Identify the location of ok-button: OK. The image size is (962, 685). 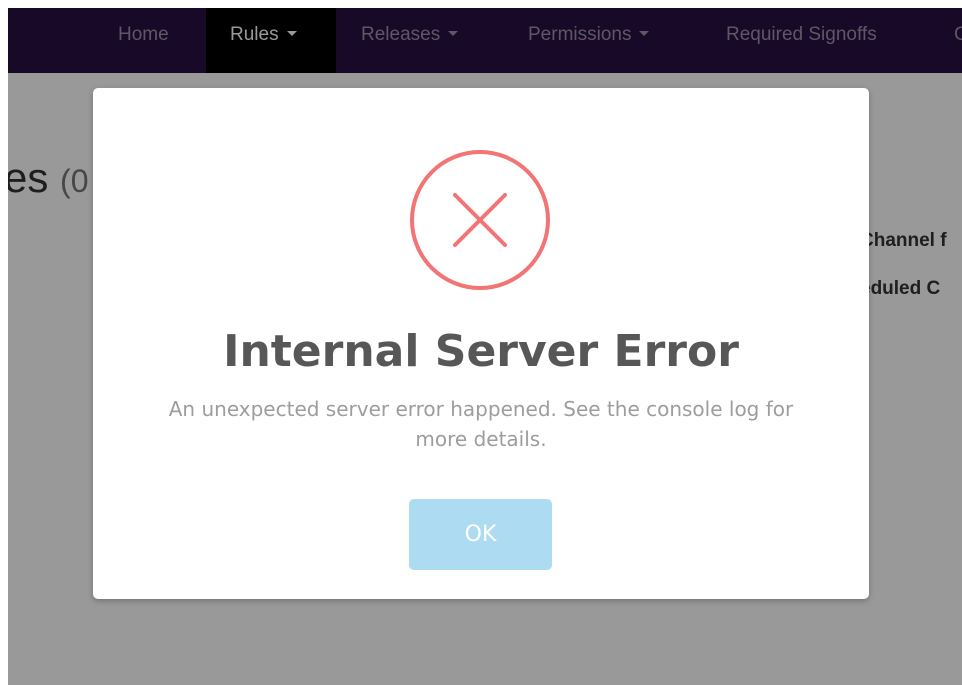
(480, 534).